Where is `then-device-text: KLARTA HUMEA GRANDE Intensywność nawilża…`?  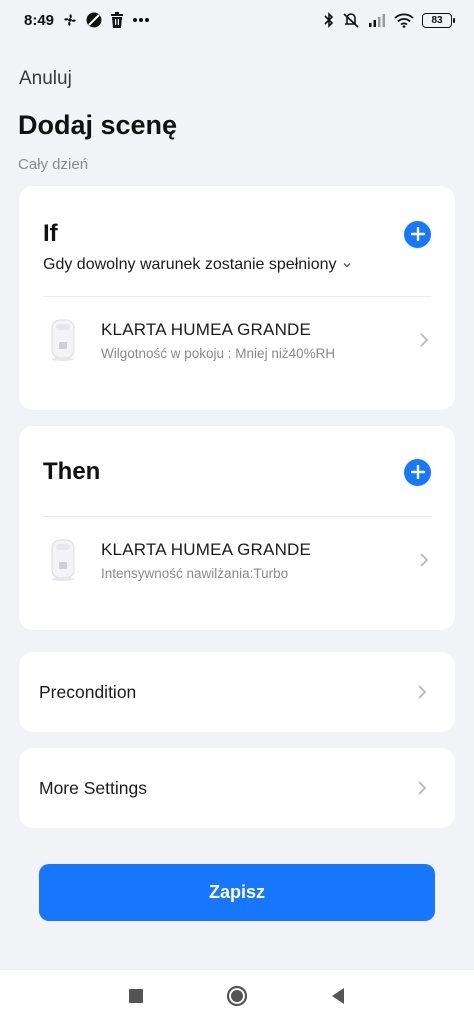 then-device-text: KLARTA HUMEA GRANDE Intensywność nawilża… is located at coordinates (259, 560).